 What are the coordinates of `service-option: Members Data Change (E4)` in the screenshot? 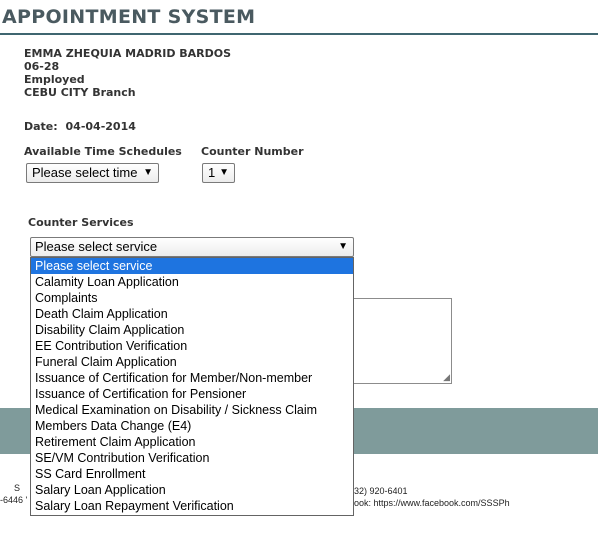 It's located at (192, 426).